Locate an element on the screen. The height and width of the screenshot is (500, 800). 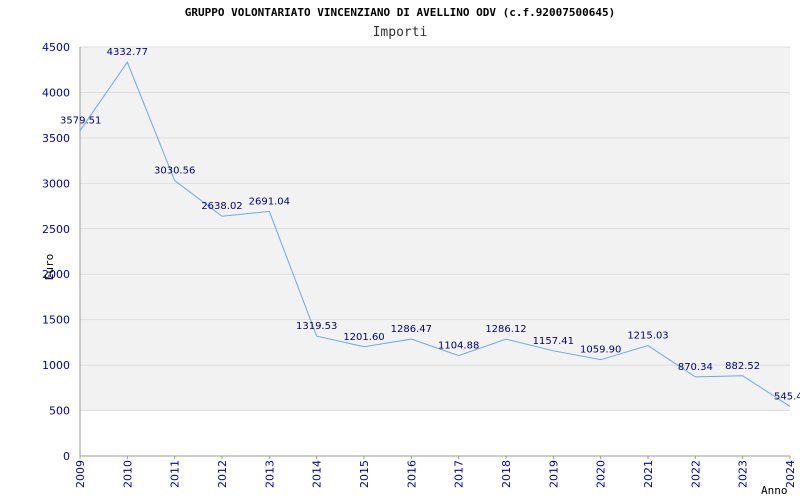
x-tick-label: 2015 is located at coordinates (364, 474).